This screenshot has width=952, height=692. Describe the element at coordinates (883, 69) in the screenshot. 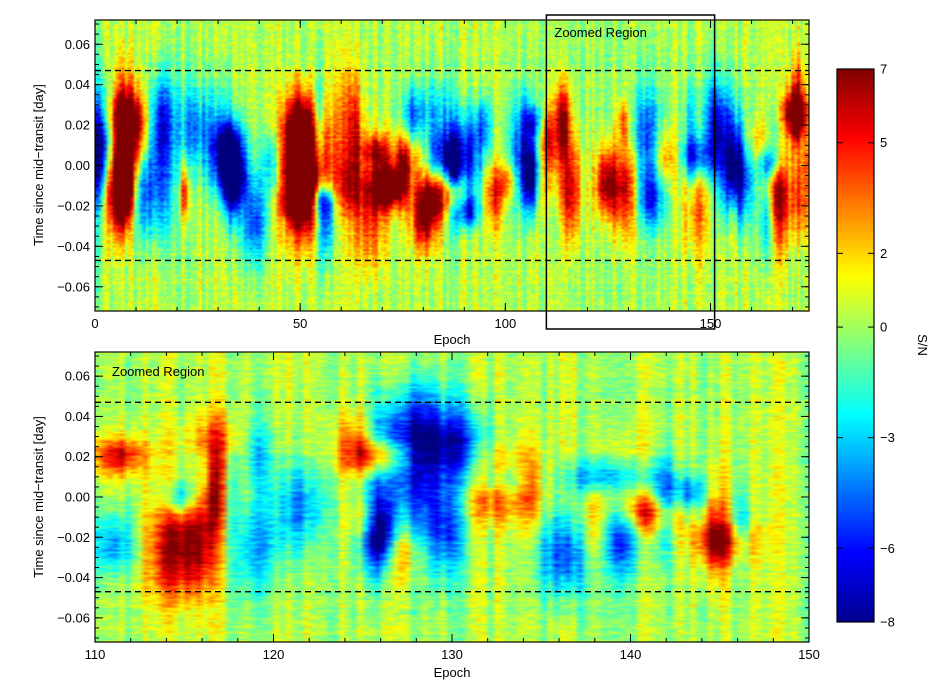

I see `colorbar-tick-label: 7` at that location.